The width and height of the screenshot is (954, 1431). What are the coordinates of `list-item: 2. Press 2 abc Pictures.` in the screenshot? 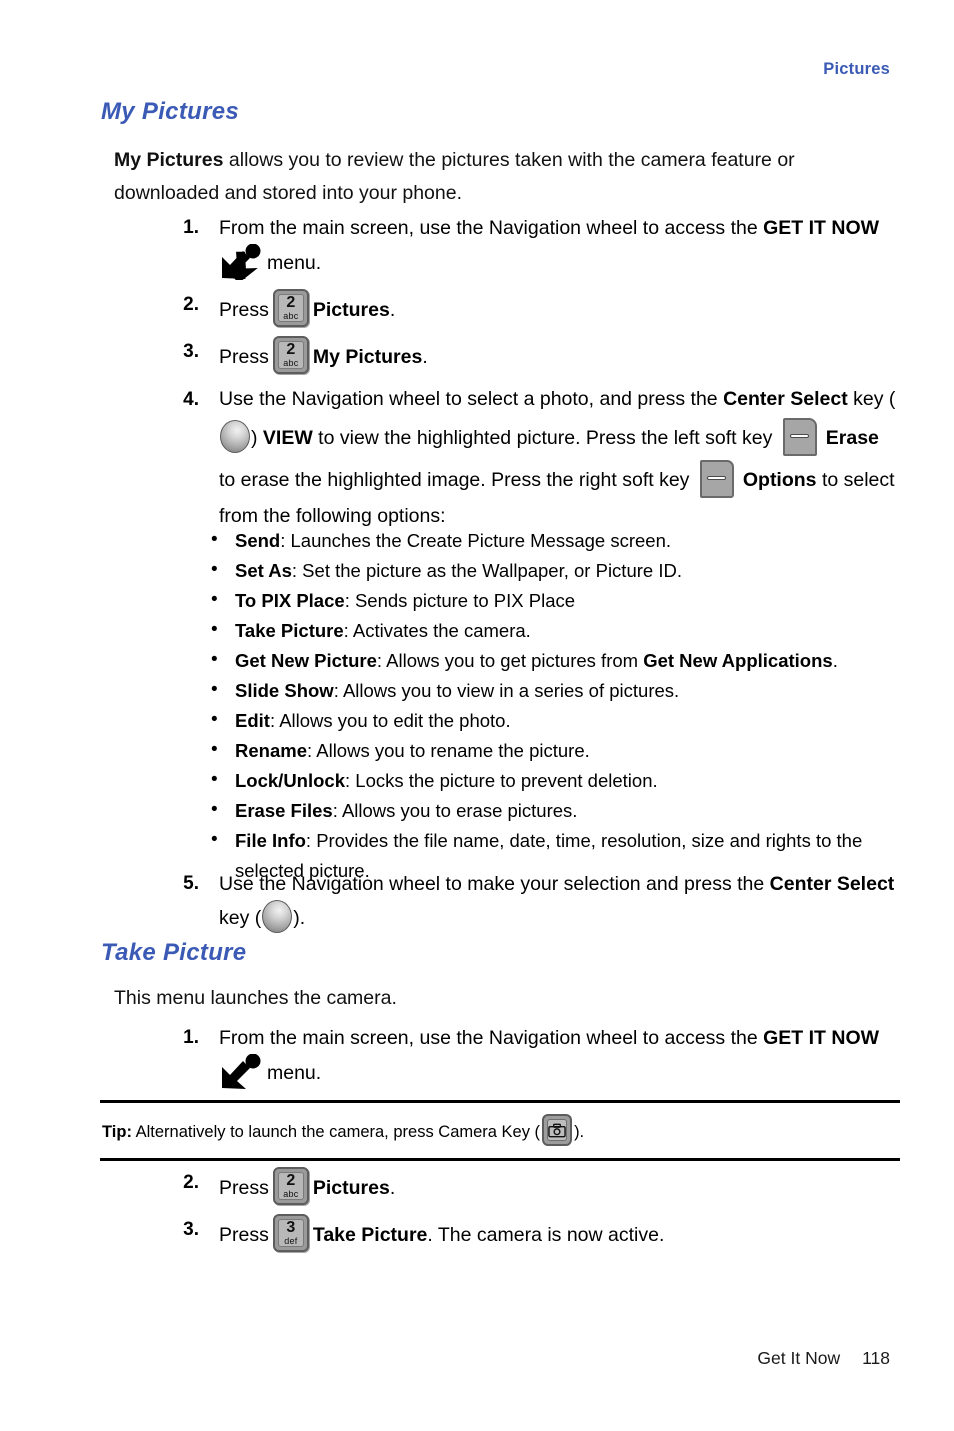 It's located at (532, 308).